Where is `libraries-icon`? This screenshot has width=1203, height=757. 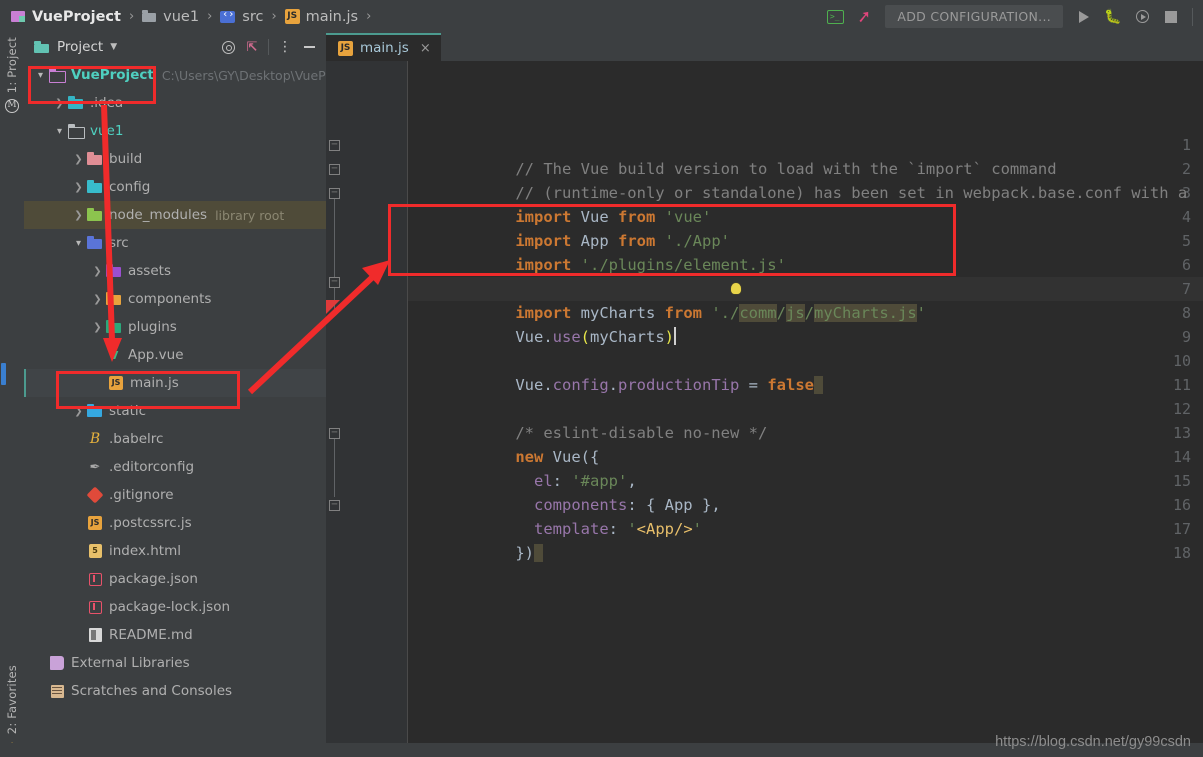
libraries-icon is located at coordinates (57, 663).